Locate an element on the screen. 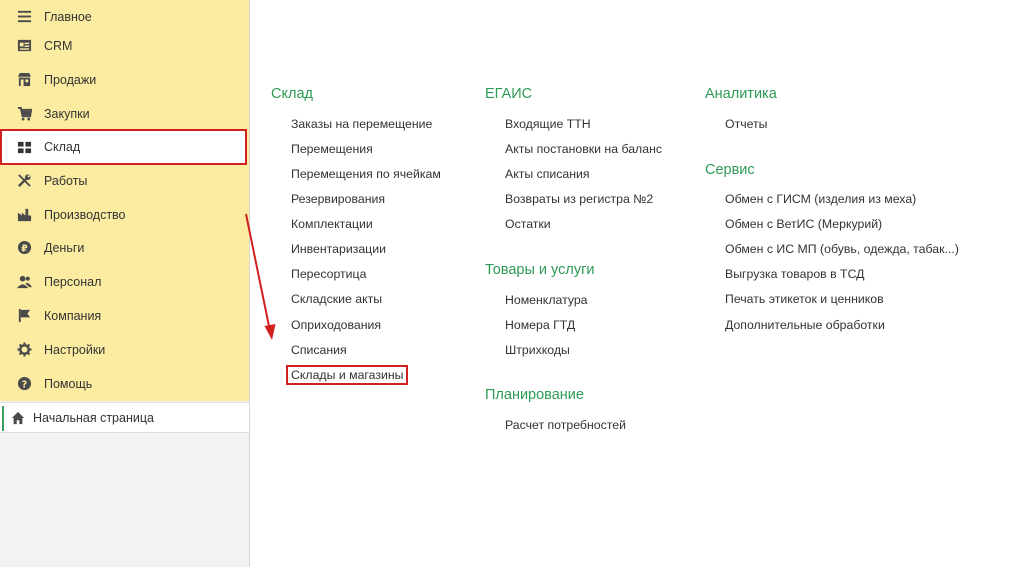  section-title-egais: ЕГАИС is located at coordinates (509, 94).